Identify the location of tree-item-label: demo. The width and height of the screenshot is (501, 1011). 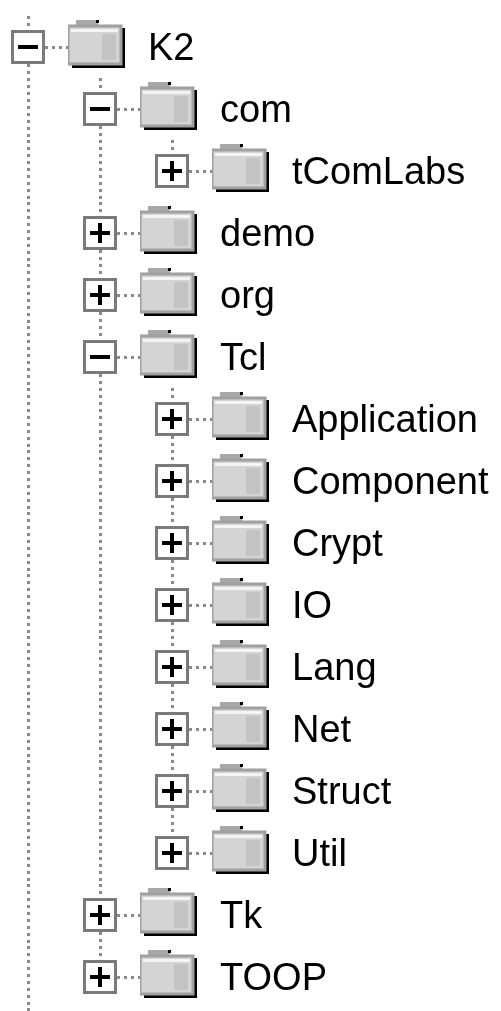
(268, 233).